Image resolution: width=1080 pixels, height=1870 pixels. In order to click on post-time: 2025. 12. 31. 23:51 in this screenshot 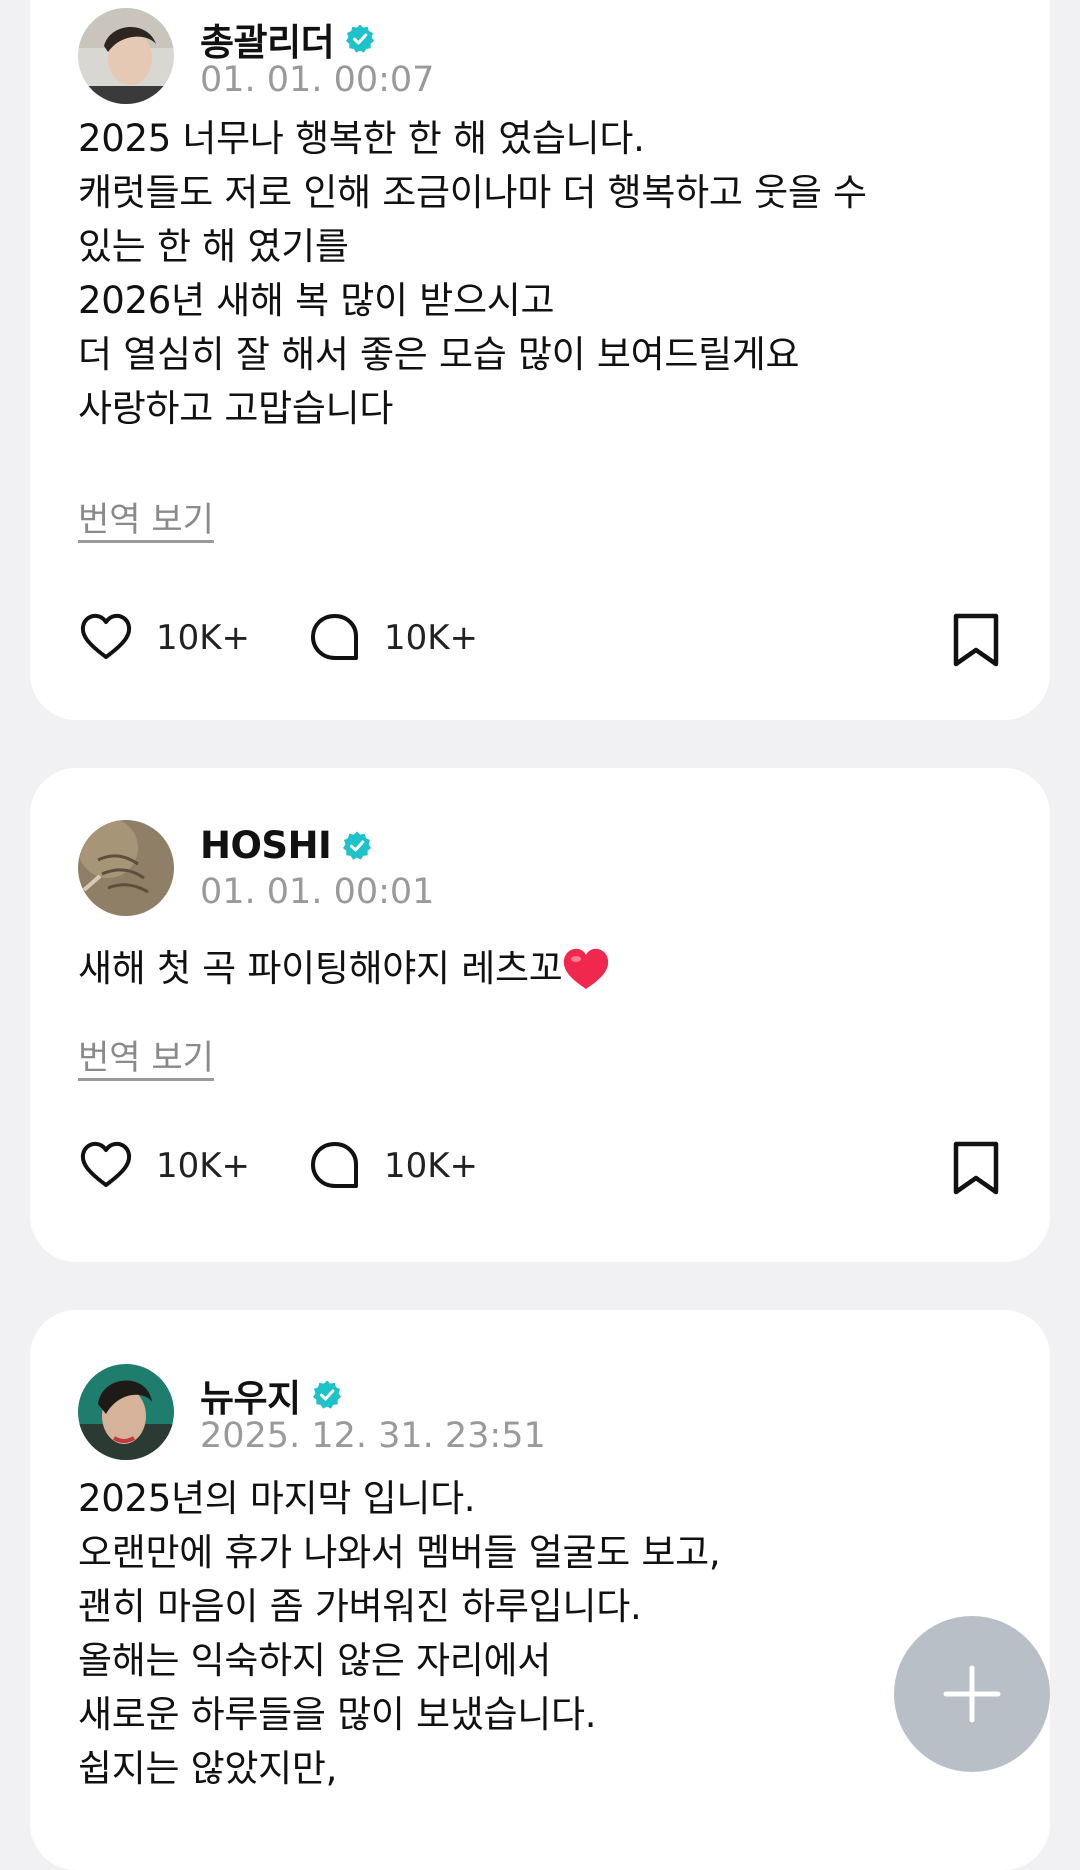, I will do `click(373, 1436)`.